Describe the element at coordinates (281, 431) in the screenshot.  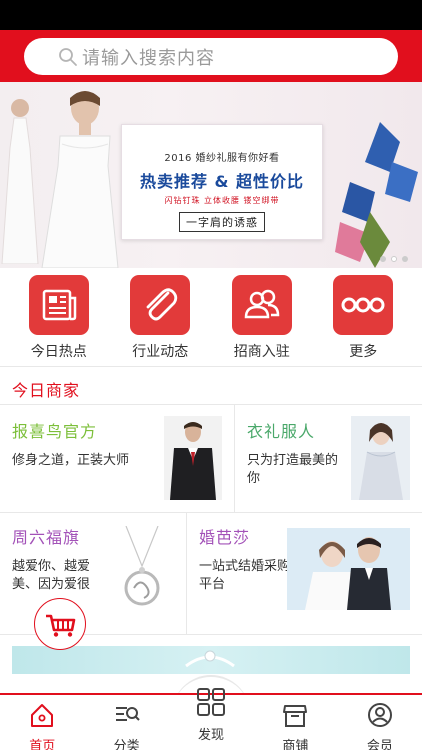
I see `merchant-name: 衣礼服人` at that location.